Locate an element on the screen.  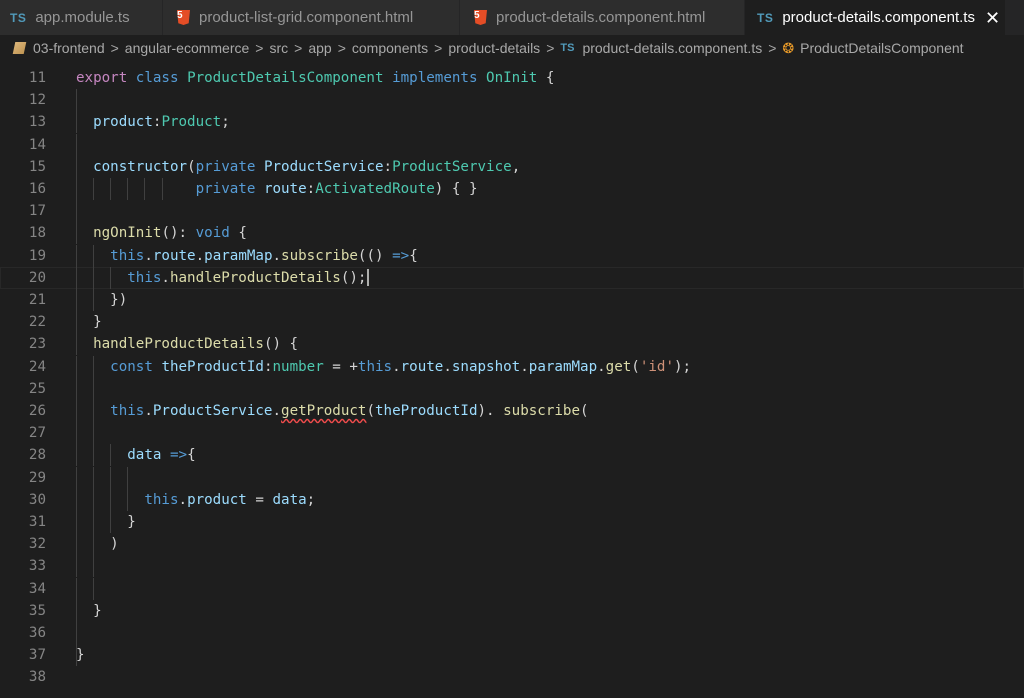
code-line: 17 is located at coordinates (512, 211).